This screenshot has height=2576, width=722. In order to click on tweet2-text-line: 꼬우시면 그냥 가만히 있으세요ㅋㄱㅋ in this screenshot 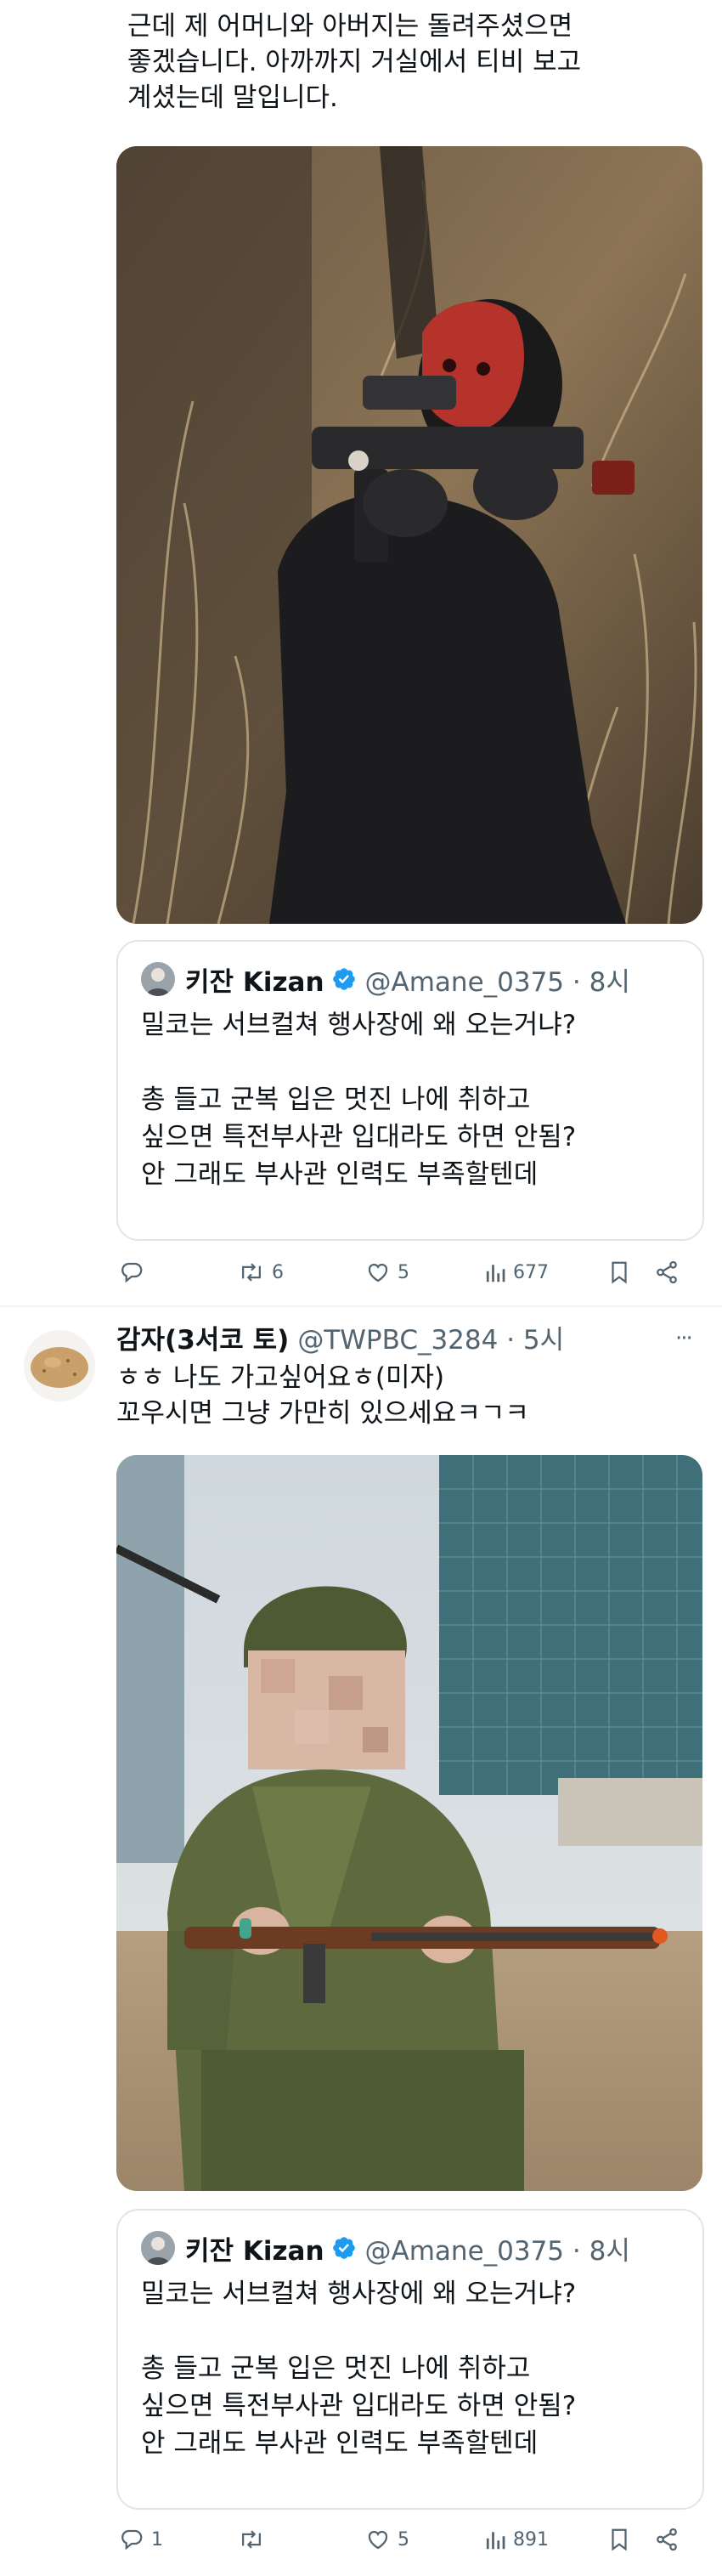, I will do `click(322, 1413)`.